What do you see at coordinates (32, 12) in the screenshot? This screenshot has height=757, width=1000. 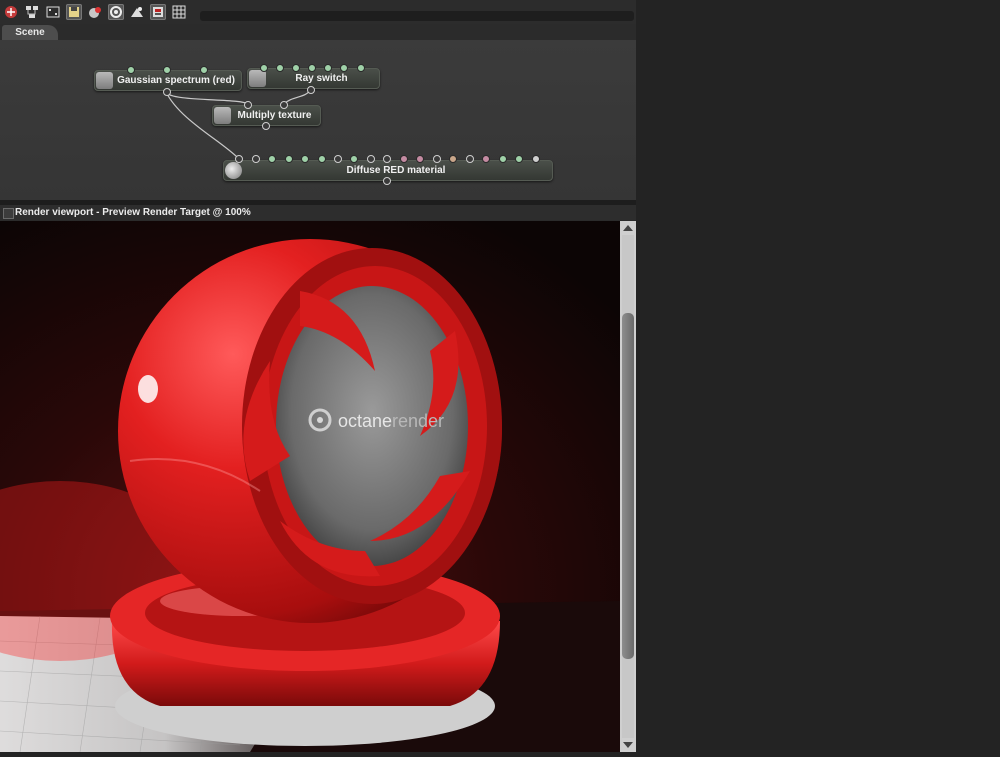 I see `node-graph-icon` at bounding box center [32, 12].